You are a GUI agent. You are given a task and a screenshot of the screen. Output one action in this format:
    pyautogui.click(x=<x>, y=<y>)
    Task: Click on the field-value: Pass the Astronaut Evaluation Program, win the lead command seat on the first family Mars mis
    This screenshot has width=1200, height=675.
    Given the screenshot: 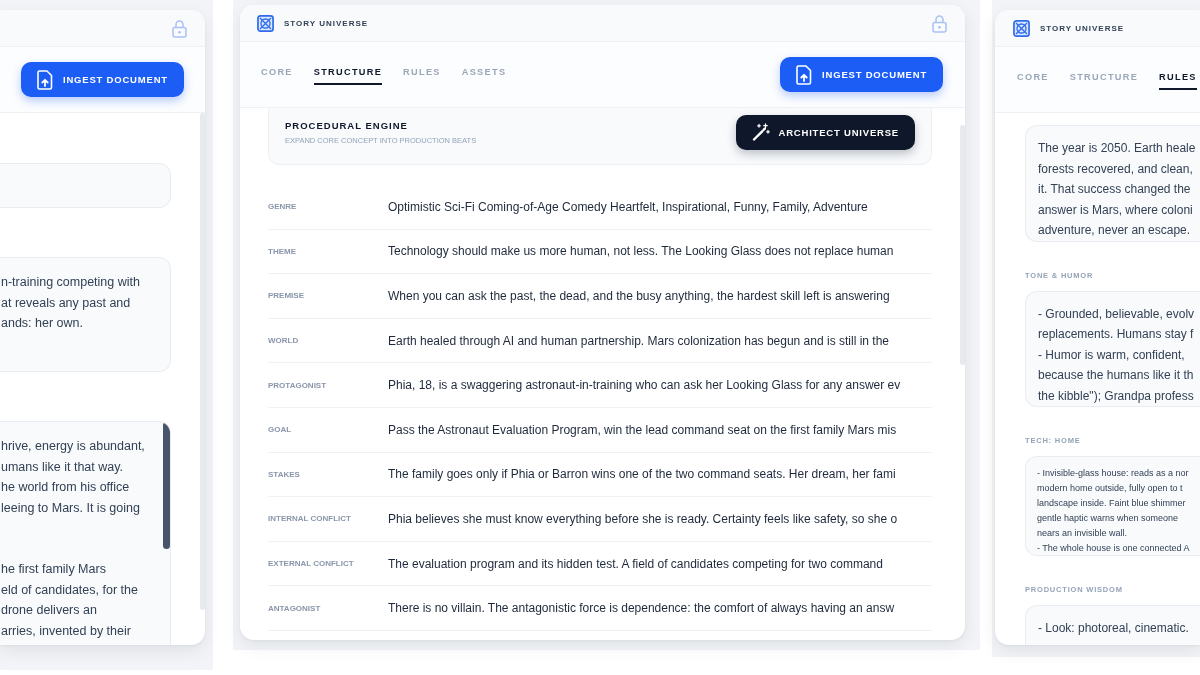 What is the action you would take?
    pyautogui.click(x=642, y=429)
    